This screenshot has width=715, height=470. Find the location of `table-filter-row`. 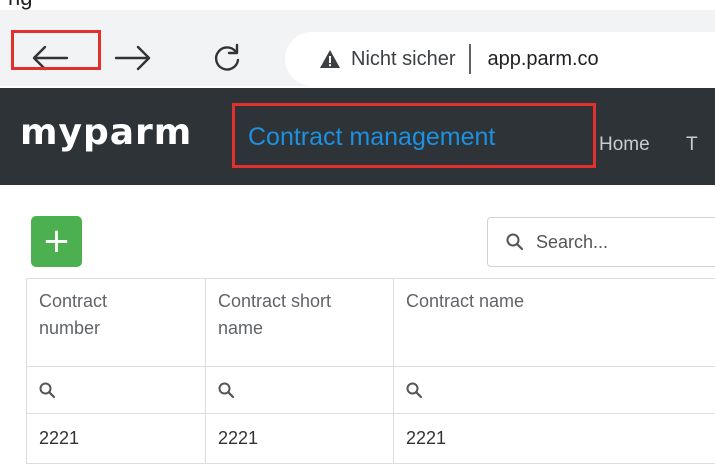

table-filter-row is located at coordinates (371, 390).